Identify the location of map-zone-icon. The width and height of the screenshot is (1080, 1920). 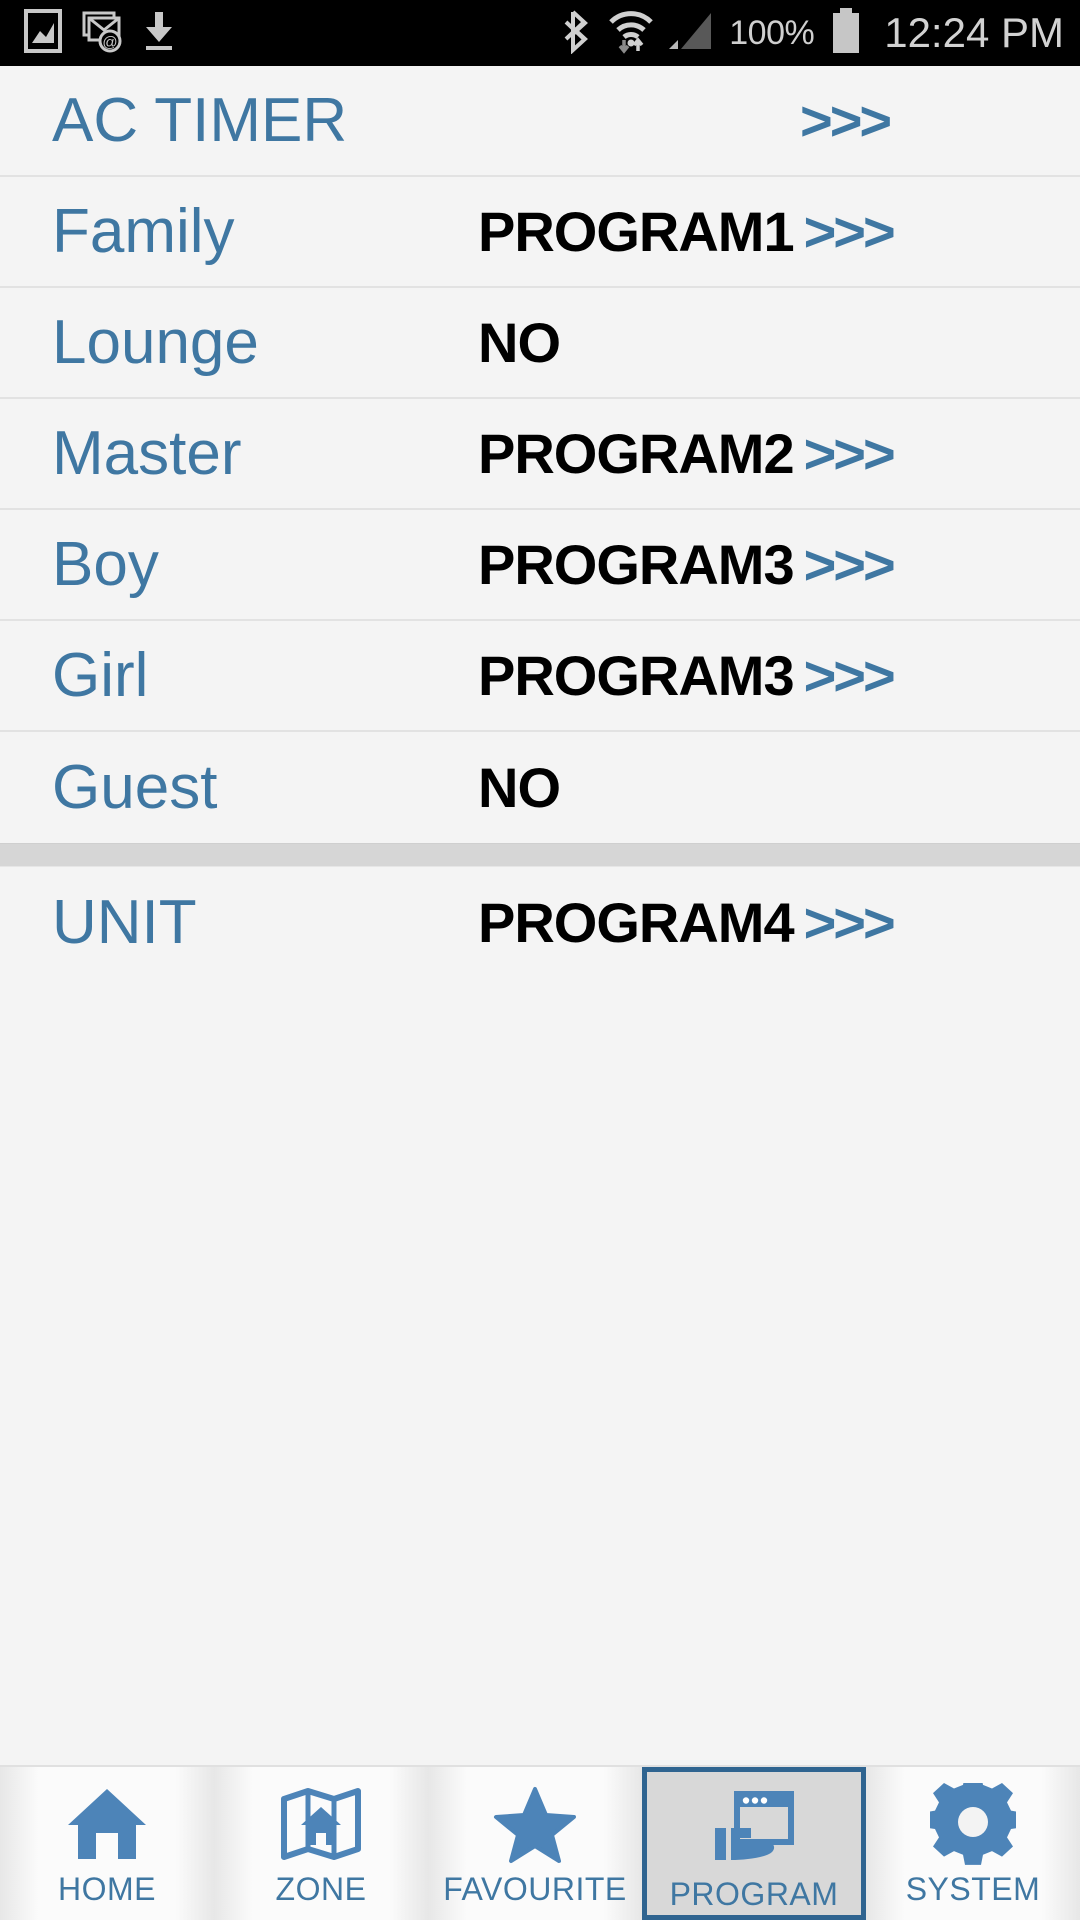
(321, 1824).